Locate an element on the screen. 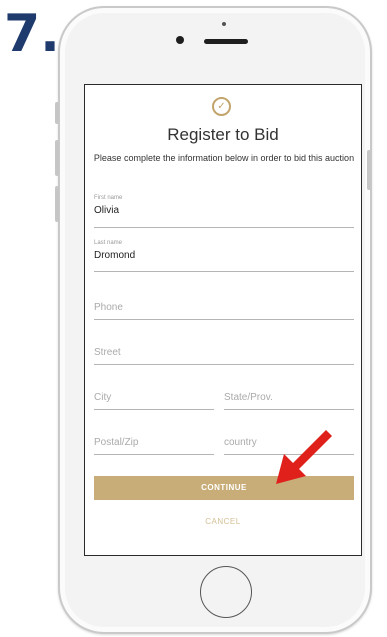  home-button is located at coordinates (226, 592).